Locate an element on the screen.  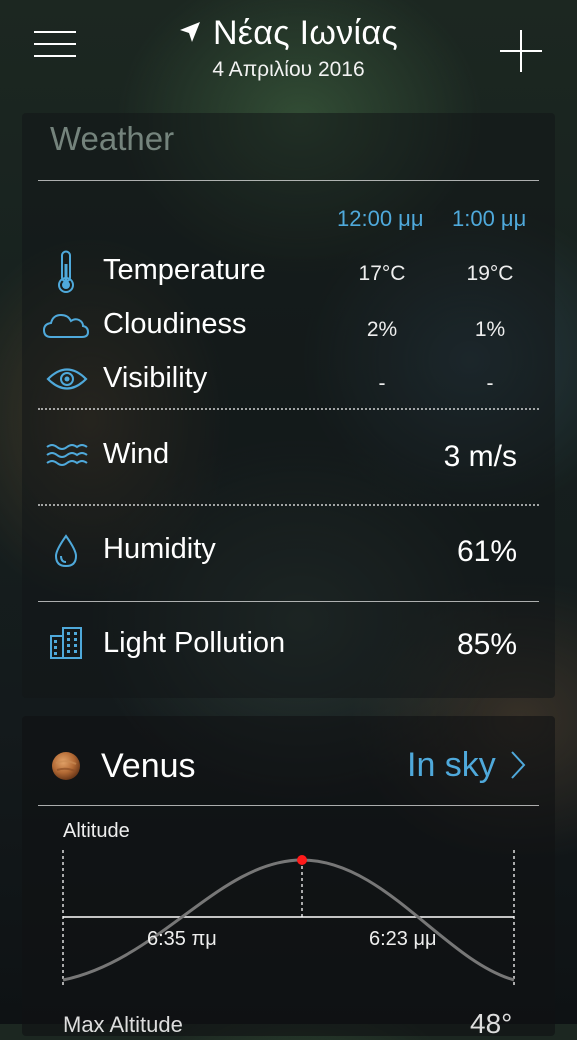
chevron-right-icon is located at coordinates (518, 765).